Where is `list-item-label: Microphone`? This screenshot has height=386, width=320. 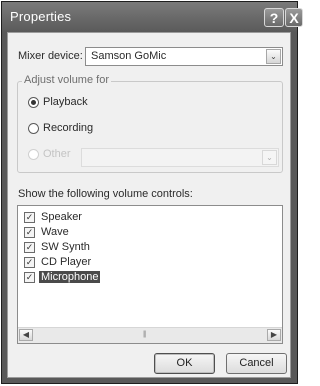
list-item-label: Microphone is located at coordinates (70, 277).